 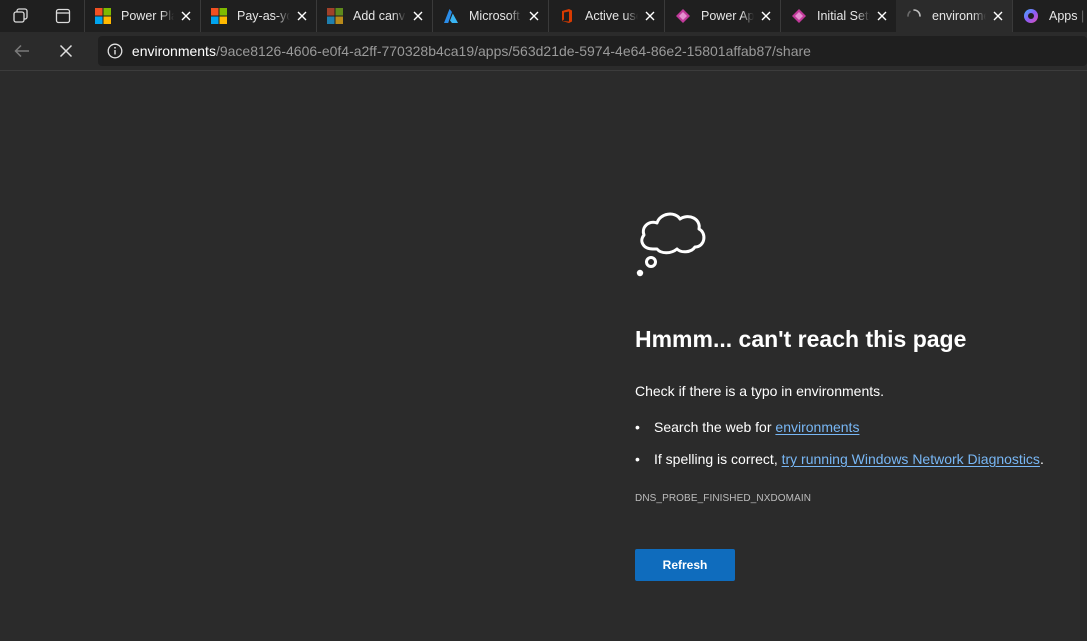 I want to click on tab-add-canvas: Add canvas, so click(x=374, y=16).